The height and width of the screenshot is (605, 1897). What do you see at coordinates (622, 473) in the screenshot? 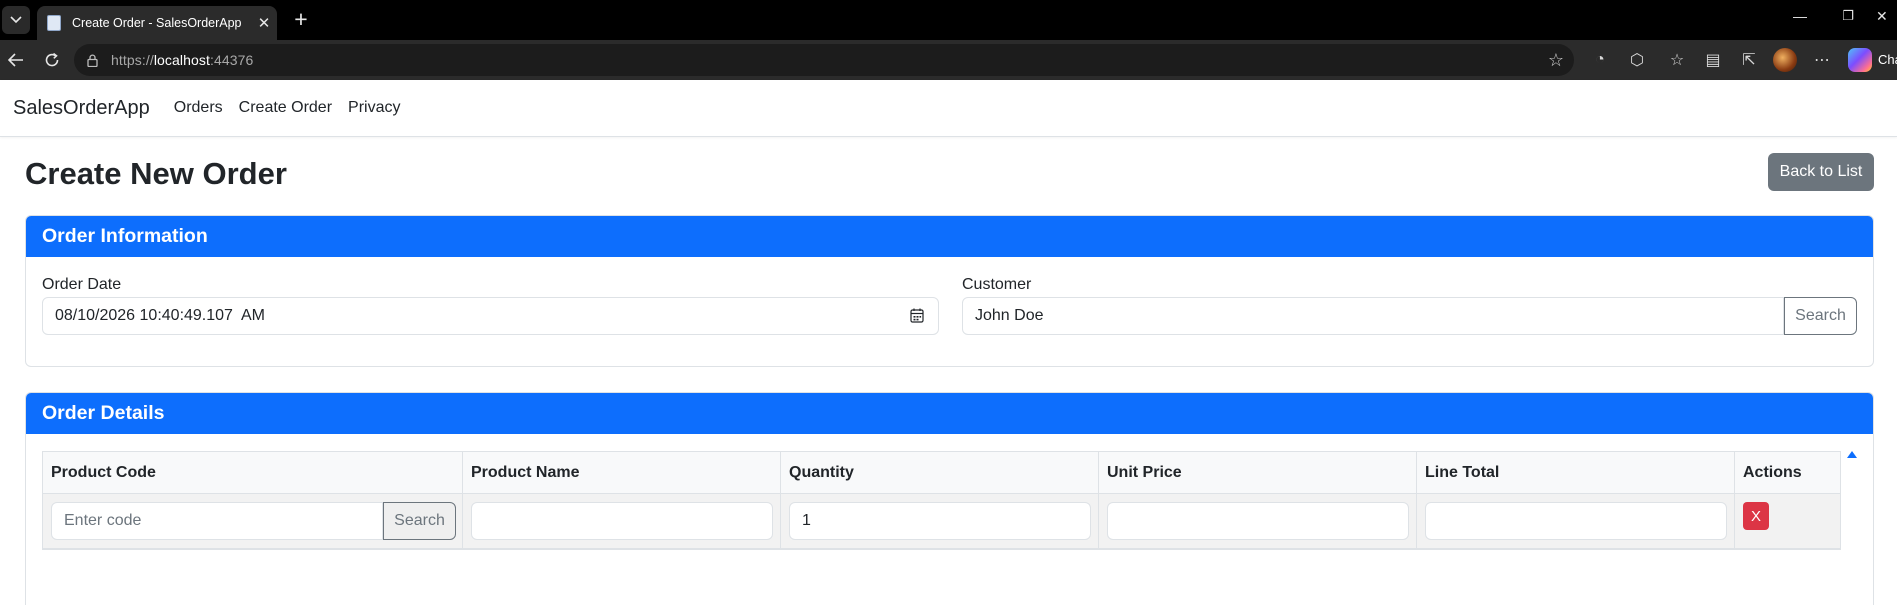
I see `column-header-product-name: Product Name` at bounding box center [622, 473].